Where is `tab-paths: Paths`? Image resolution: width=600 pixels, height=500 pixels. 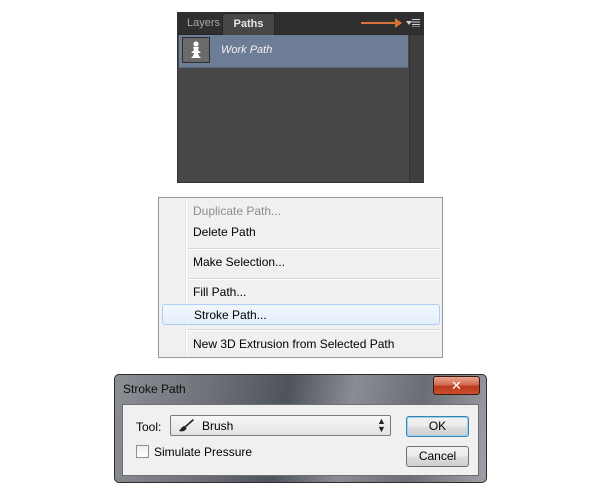
tab-paths: Paths is located at coordinates (248, 24).